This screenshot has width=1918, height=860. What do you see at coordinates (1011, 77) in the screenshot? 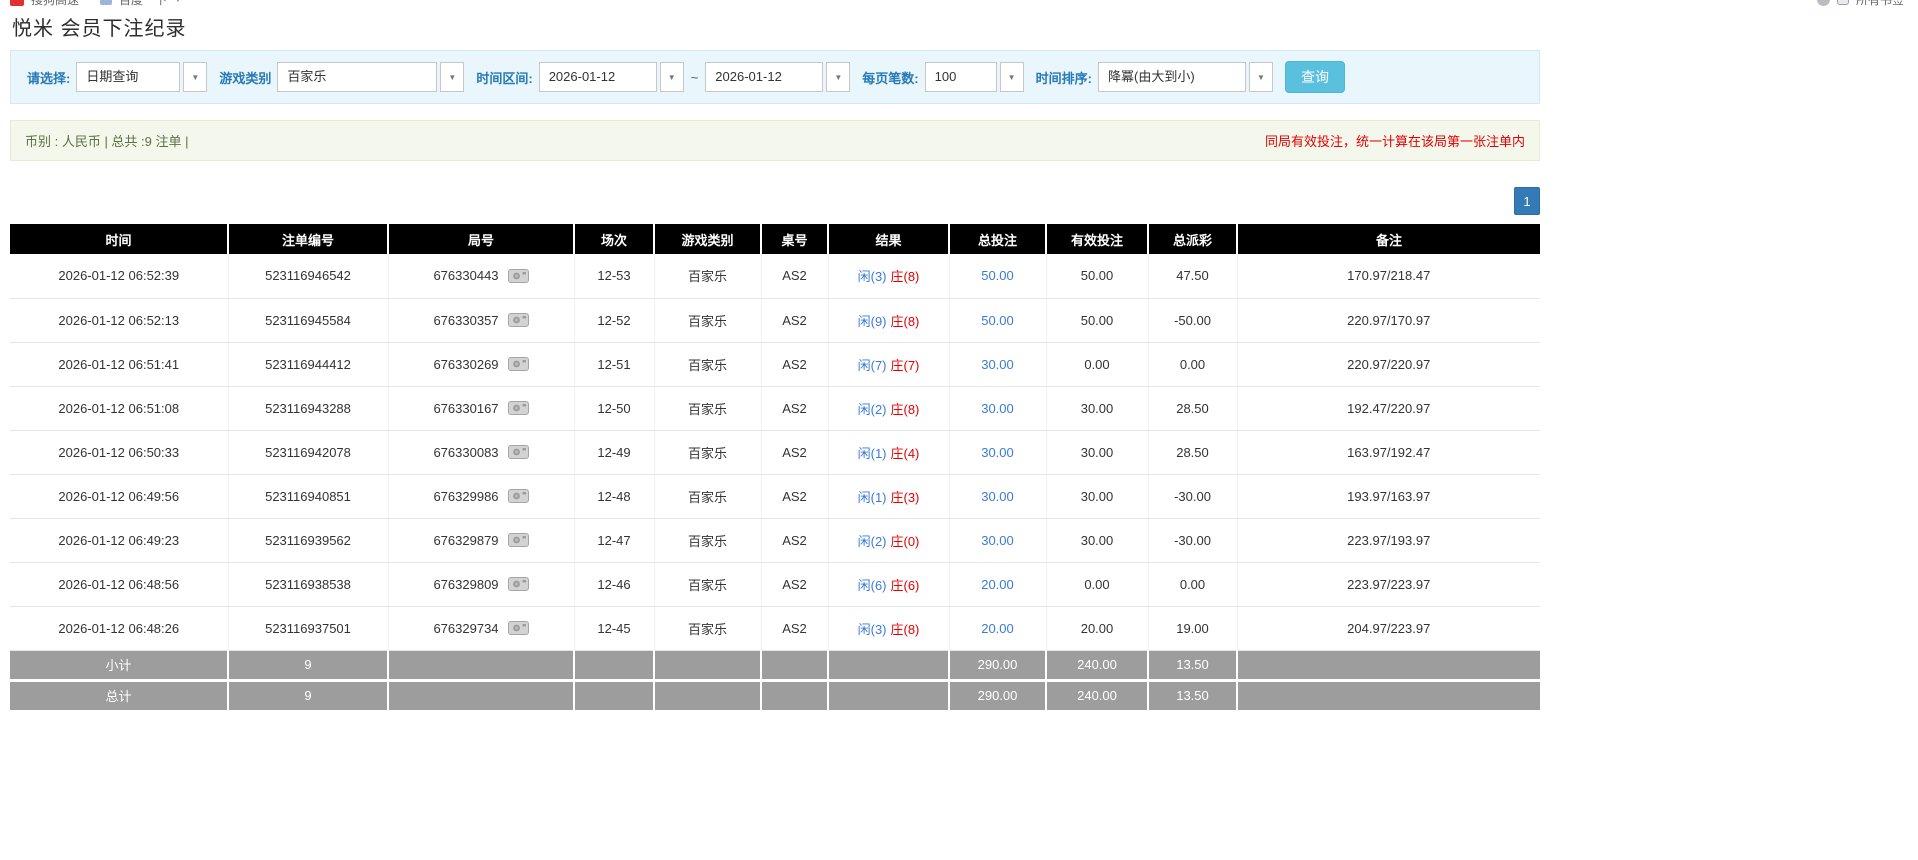
I see `page-size-dropdown-button: ▼` at bounding box center [1011, 77].